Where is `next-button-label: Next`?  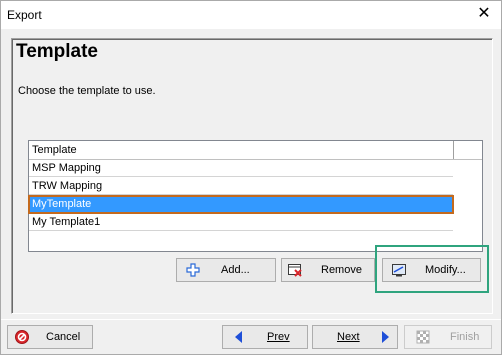
next-button-label: Next is located at coordinates (348, 337).